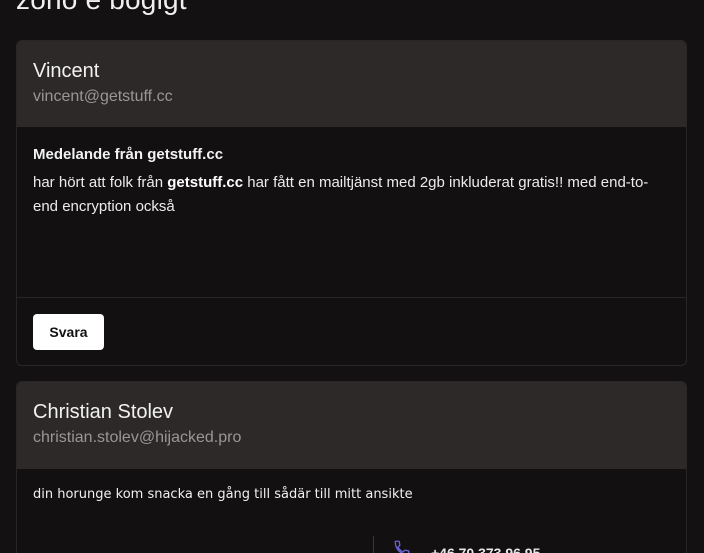  Describe the element at coordinates (100, 182) in the screenshot. I see `message-text-part: har hört att folk från` at that location.